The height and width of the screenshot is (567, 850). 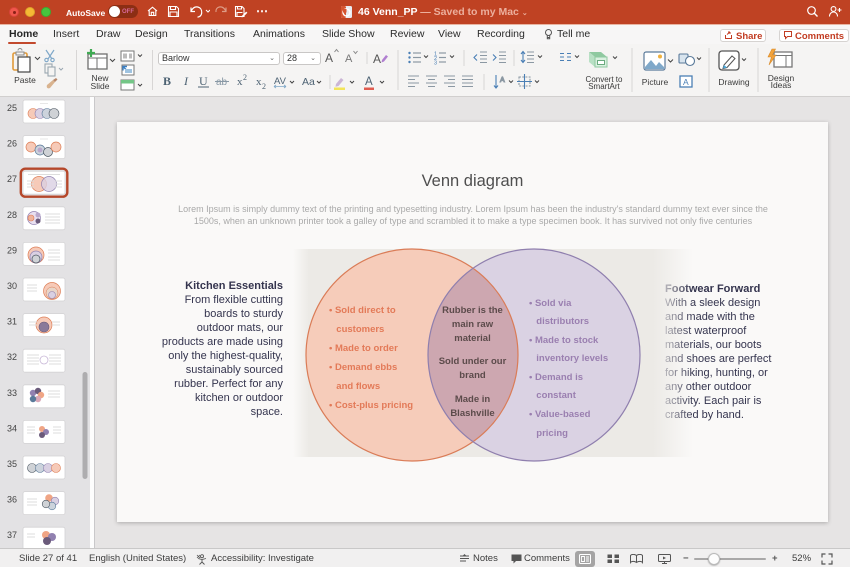 What do you see at coordinates (12, 500) in the screenshot?
I see `svg-text: 36` at bounding box center [12, 500].